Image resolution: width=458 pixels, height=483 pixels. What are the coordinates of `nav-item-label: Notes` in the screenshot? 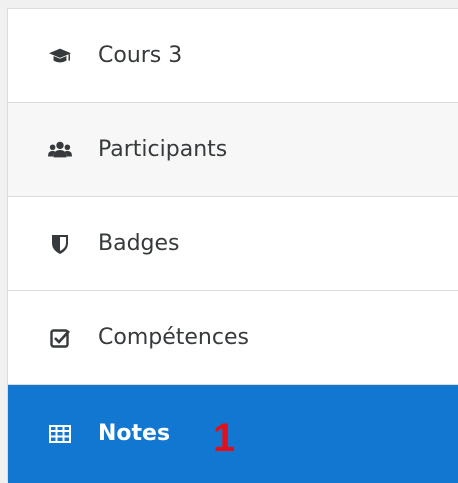 It's located at (134, 433).